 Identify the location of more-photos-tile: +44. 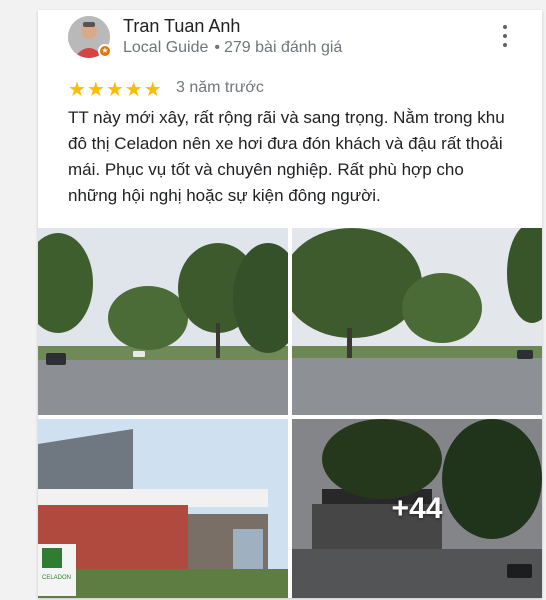
(417, 508).